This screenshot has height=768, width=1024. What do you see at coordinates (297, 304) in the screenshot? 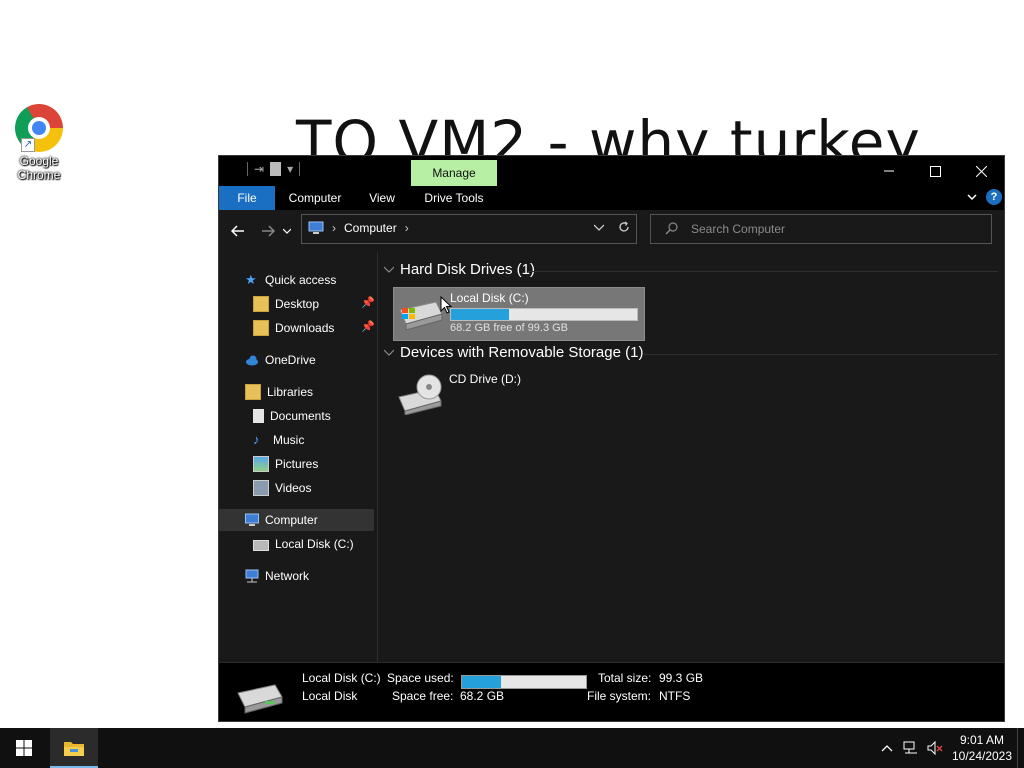
I see `nav-label: Desktop` at bounding box center [297, 304].